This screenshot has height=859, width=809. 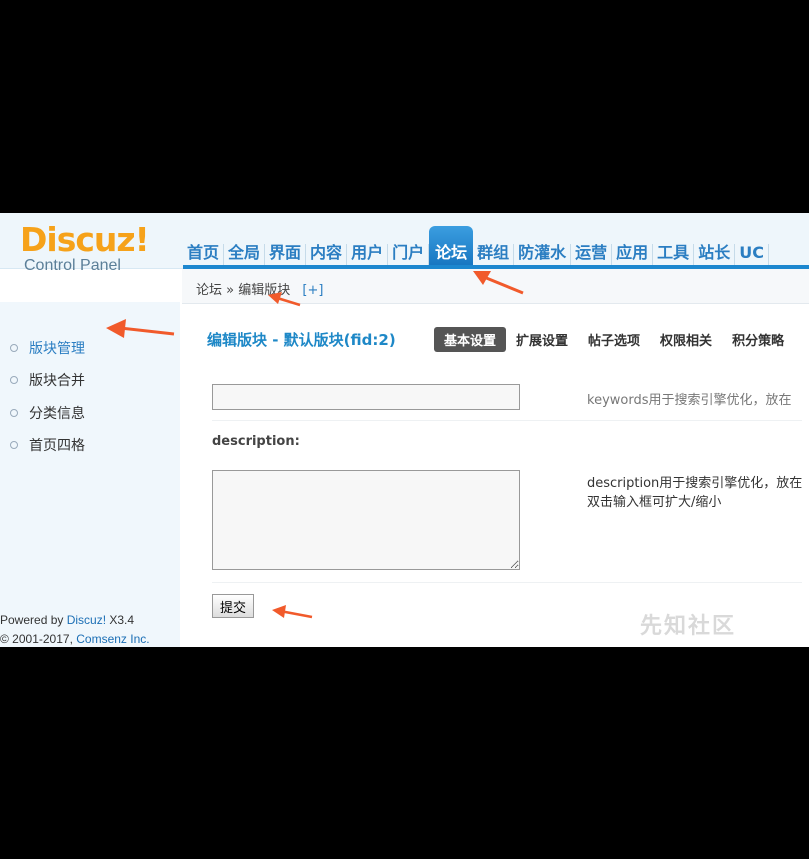 What do you see at coordinates (57, 414) in the screenshot?
I see `sidebar-item-label: 分类信息` at bounding box center [57, 414].